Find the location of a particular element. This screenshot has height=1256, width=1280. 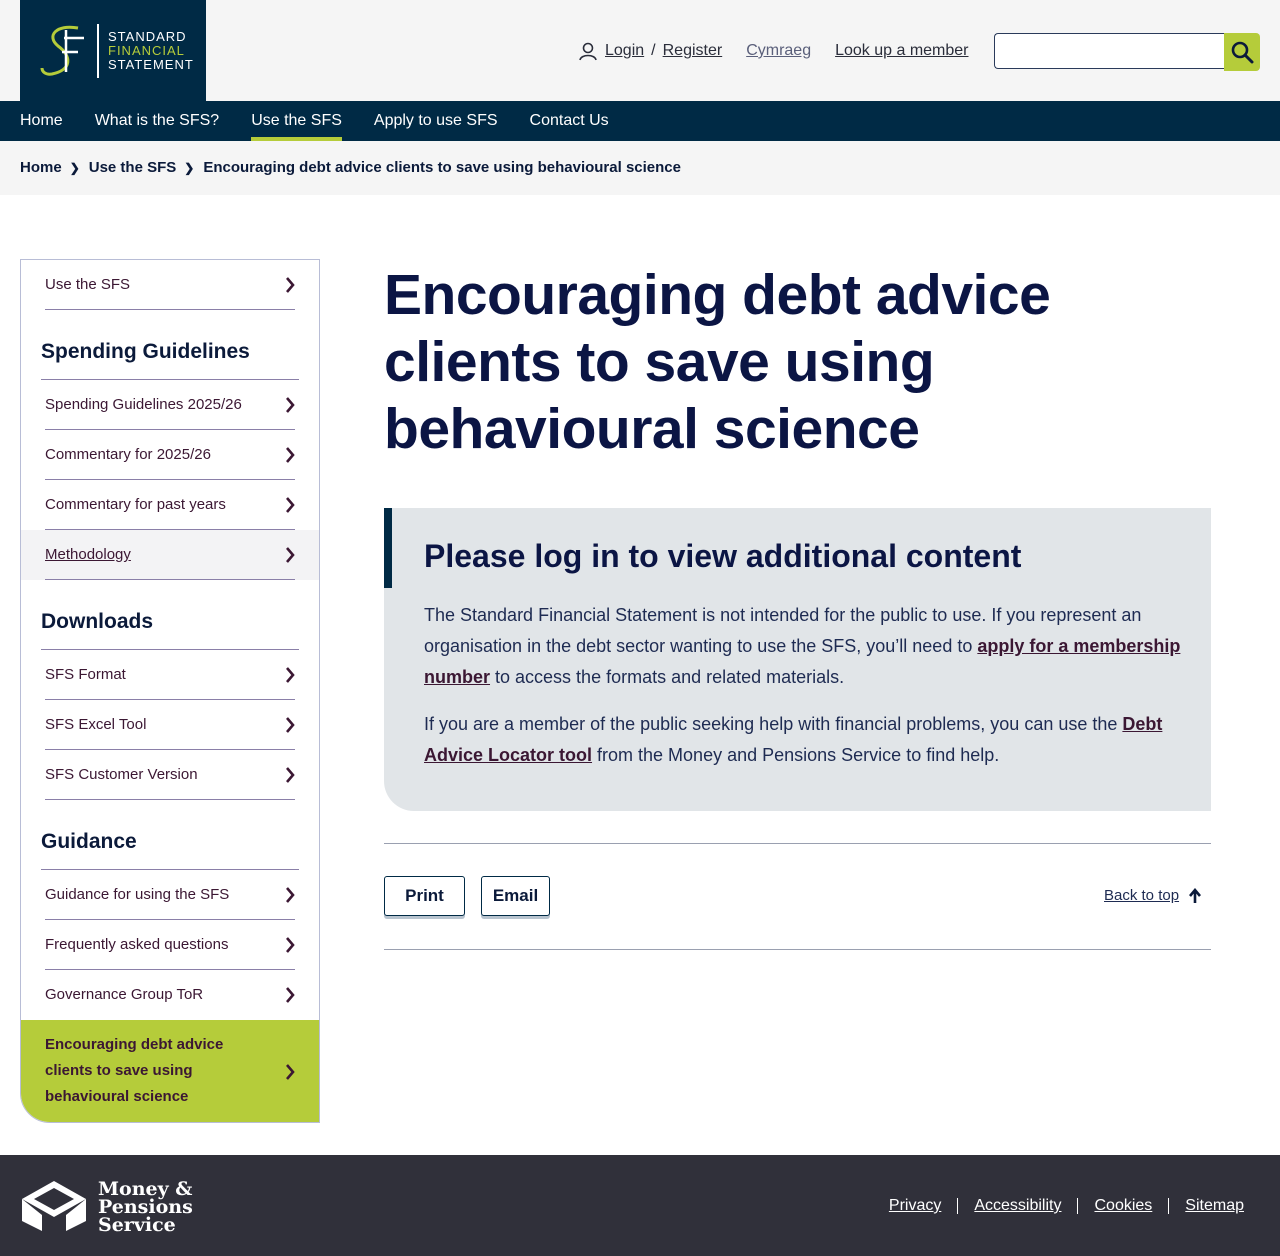

language-link: Cymraeg is located at coordinates (778, 51).